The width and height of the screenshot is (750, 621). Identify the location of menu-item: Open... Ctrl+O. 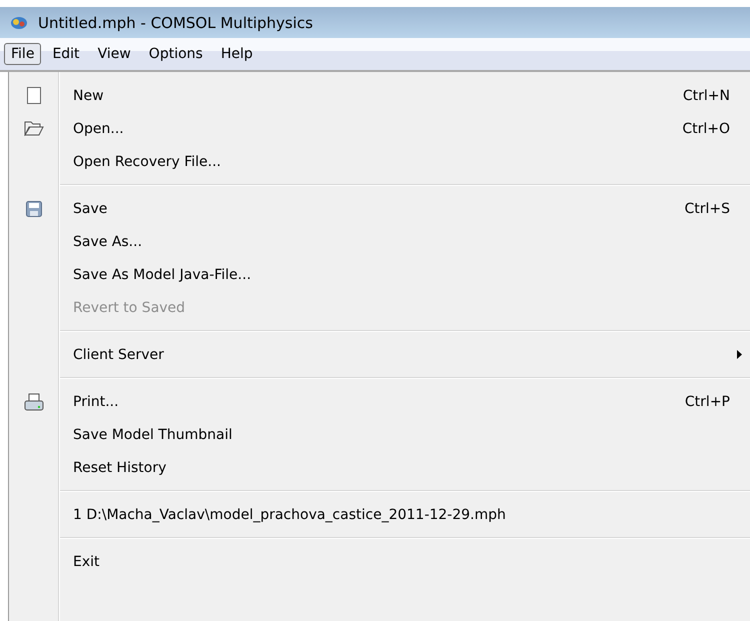
(379, 128).